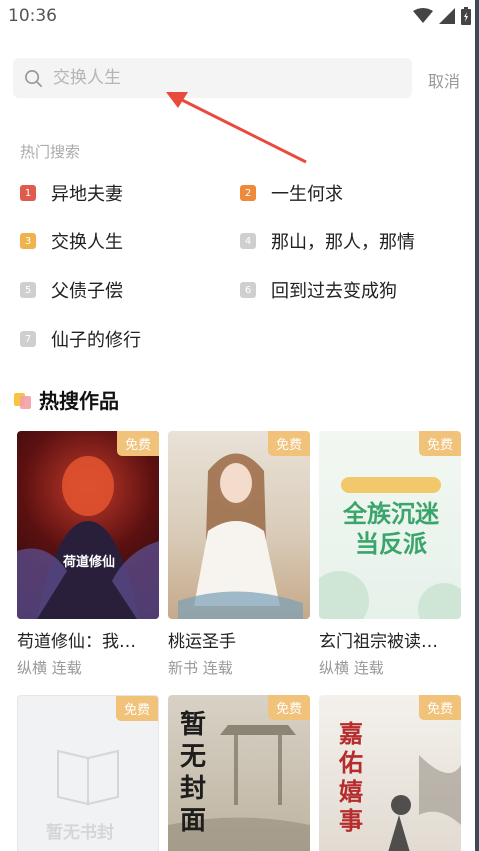  I want to click on edge-strip, so click(477, 425).